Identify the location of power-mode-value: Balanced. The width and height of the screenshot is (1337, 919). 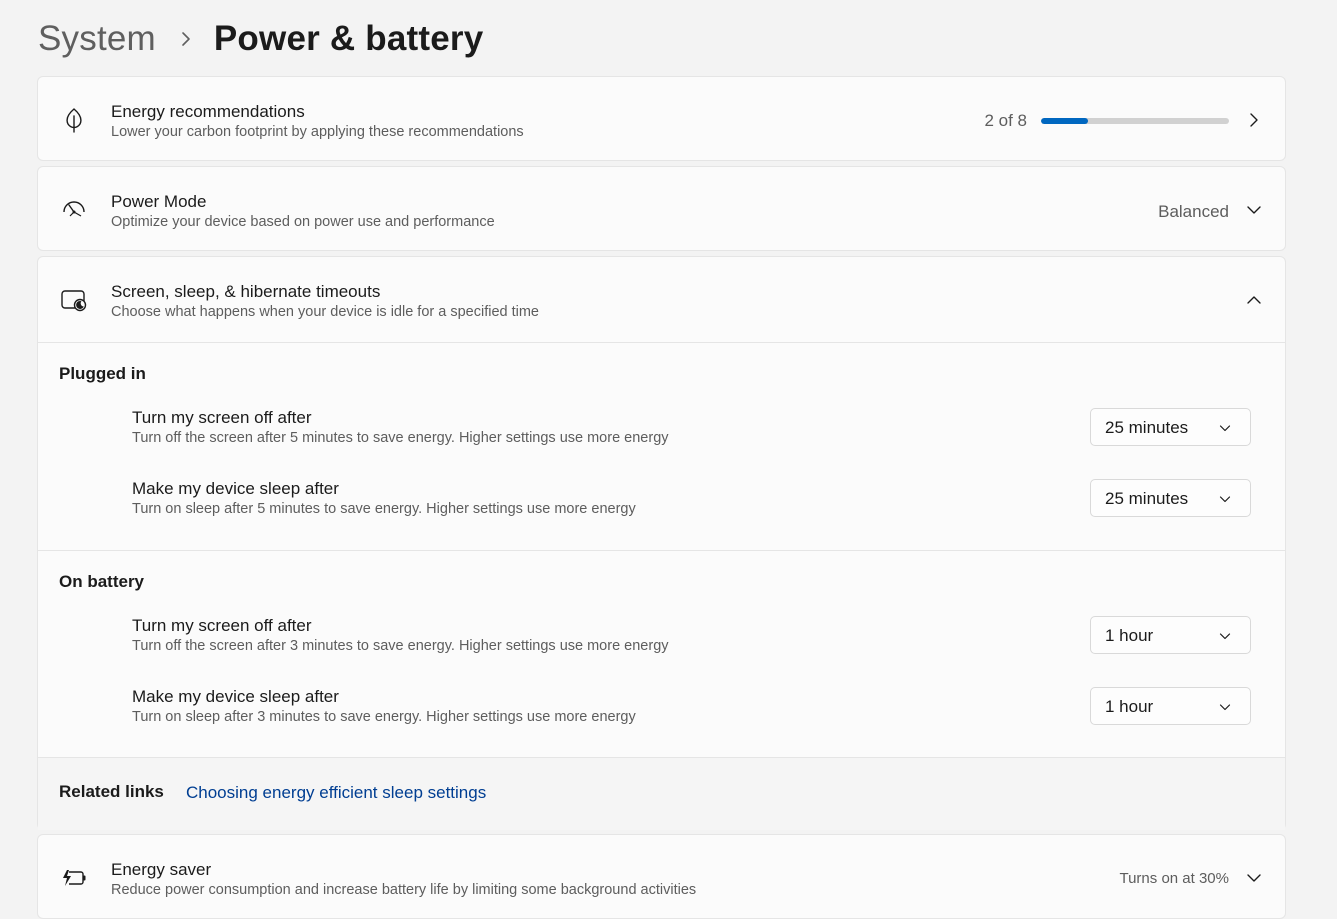
(1193, 212).